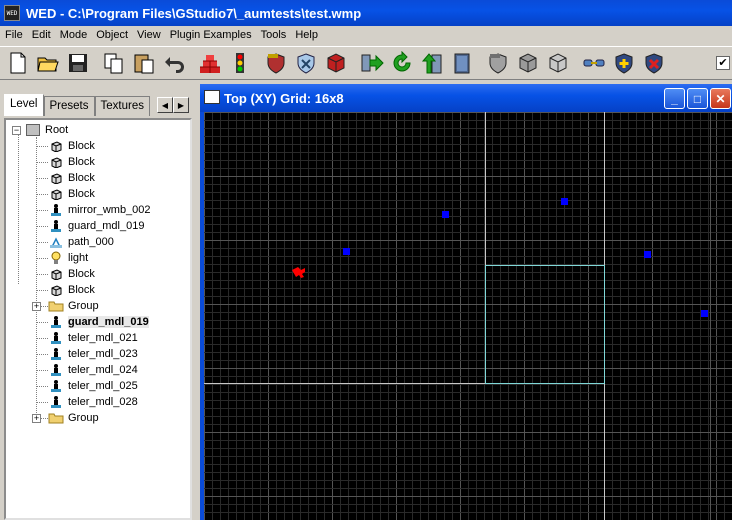 The height and width of the screenshot is (520, 732). What do you see at coordinates (93, 354) in the screenshot?
I see `tree-item: teler_mdl_023` at bounding box center [93, 354].